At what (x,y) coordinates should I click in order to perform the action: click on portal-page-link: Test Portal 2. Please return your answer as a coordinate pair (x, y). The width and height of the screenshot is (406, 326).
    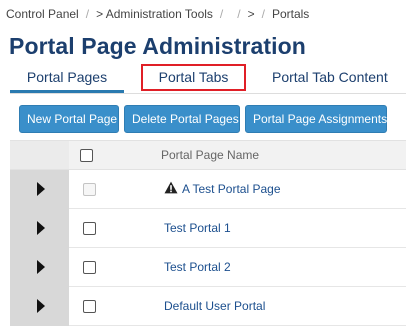
    Looking at the image, I should click on (197, 267).